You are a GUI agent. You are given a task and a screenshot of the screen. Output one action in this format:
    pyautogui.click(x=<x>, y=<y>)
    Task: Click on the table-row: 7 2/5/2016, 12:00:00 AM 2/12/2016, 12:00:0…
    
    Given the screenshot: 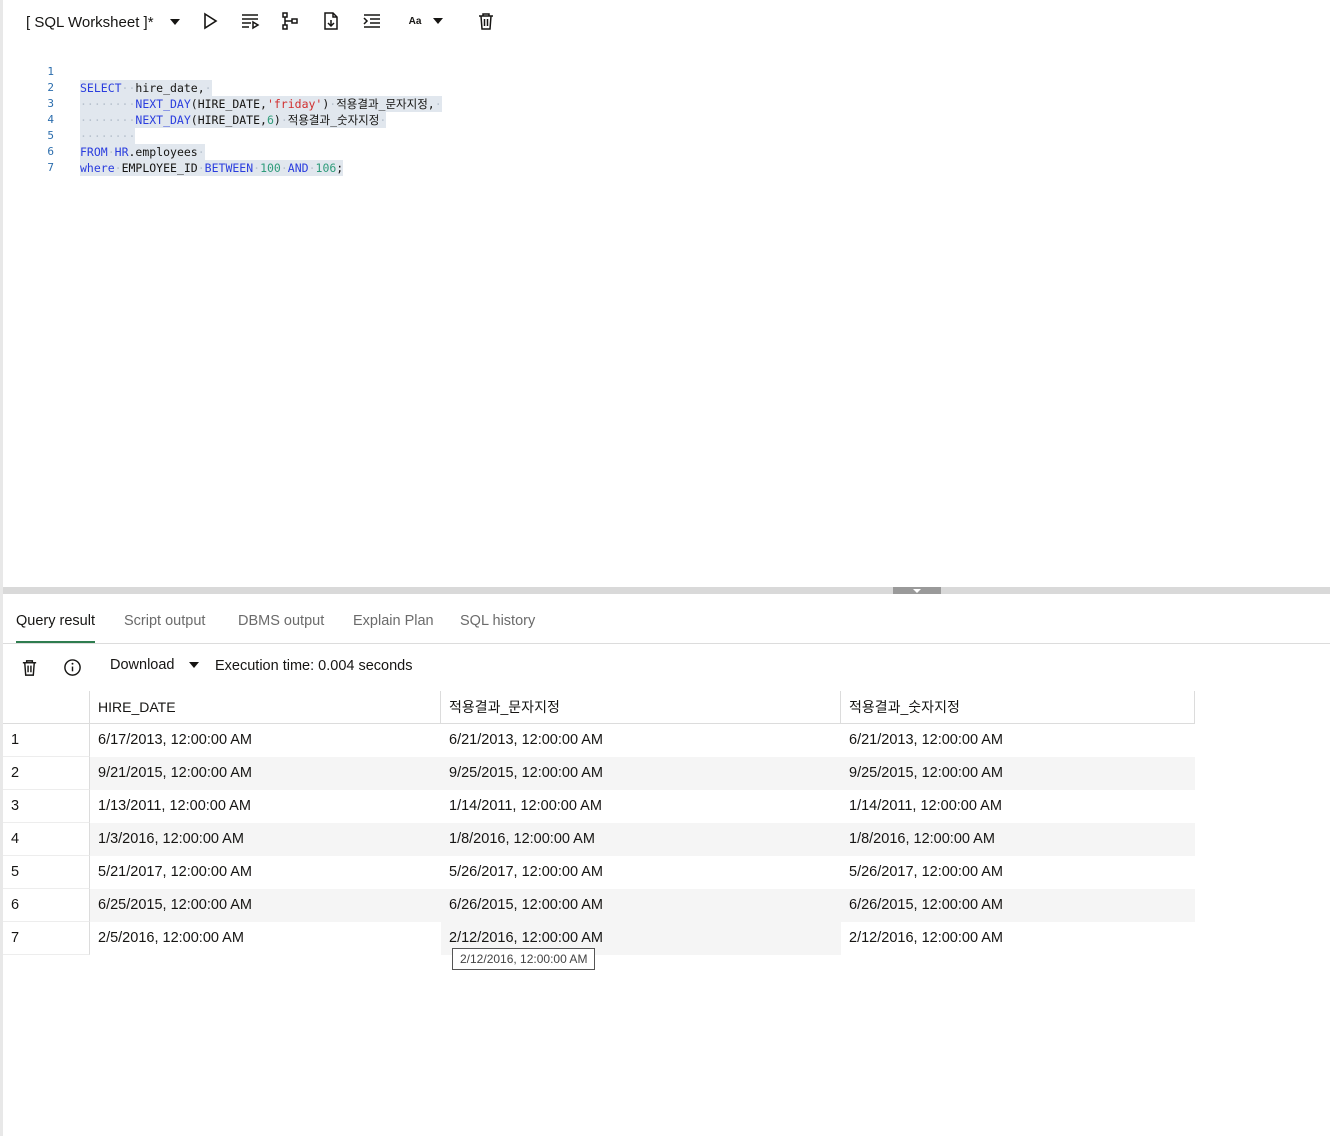 What is the action you would take?
    pyautogui.click(x=599, y=938)
    